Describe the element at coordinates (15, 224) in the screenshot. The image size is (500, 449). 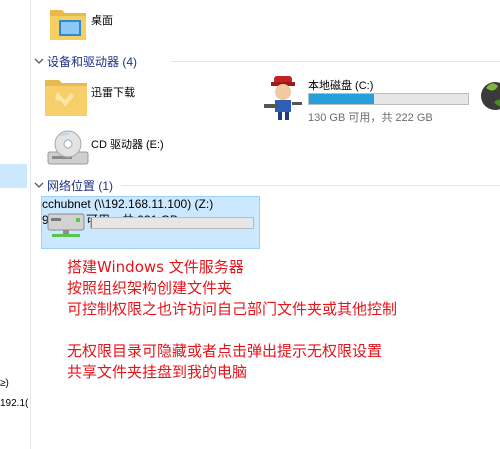
I see `navigation-pane: ≥) 192.1(` at that location.